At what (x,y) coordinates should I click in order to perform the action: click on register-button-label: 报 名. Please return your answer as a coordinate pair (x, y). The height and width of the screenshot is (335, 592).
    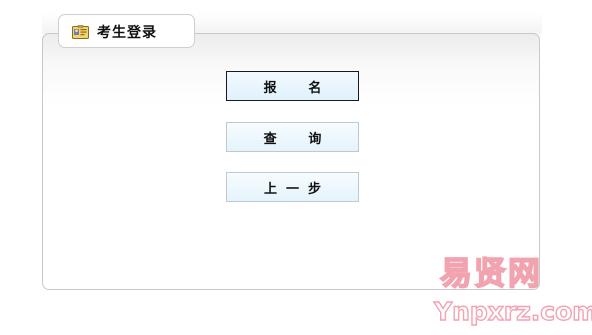
    Looking at the image, I should click on (292, 88).